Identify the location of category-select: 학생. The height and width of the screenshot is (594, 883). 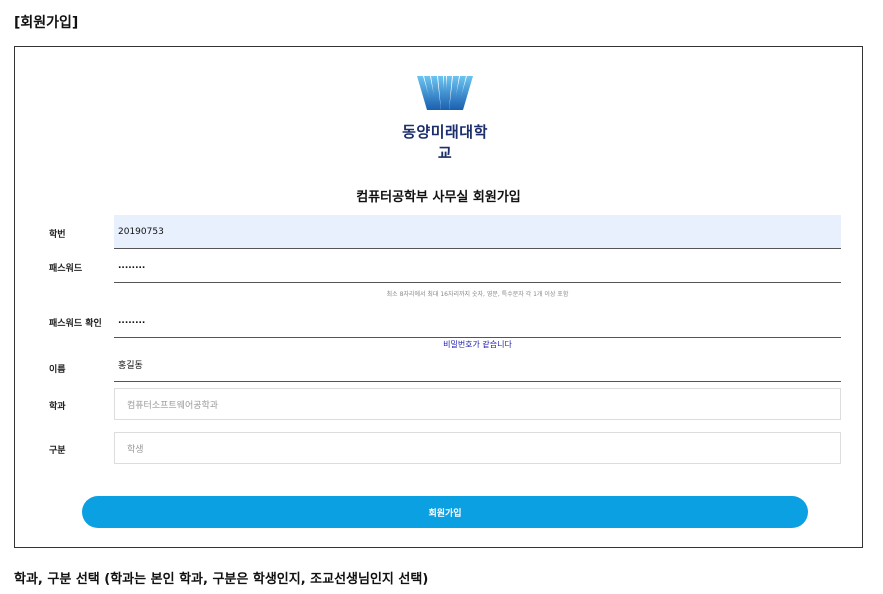
(477, 448).